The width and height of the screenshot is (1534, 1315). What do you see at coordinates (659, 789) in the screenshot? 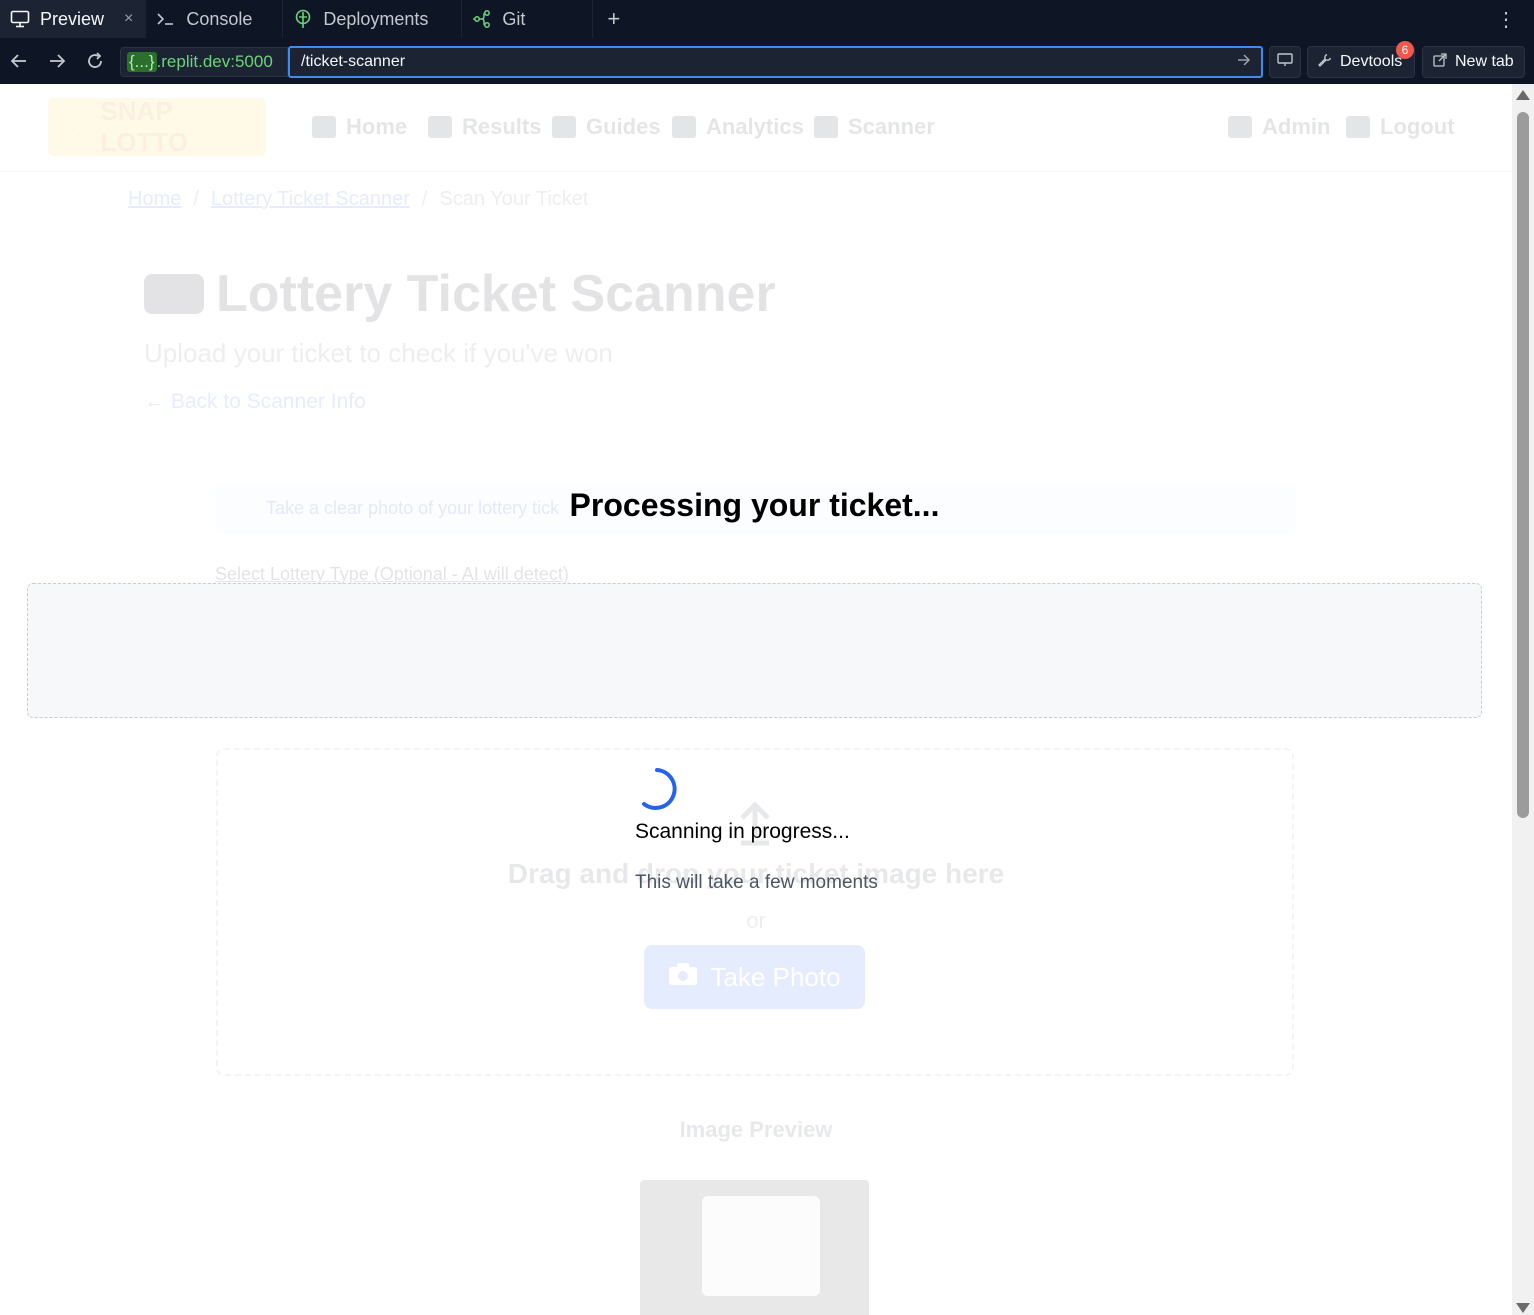
I see `loading-spinner-icon` at bounding box center [659, 789].